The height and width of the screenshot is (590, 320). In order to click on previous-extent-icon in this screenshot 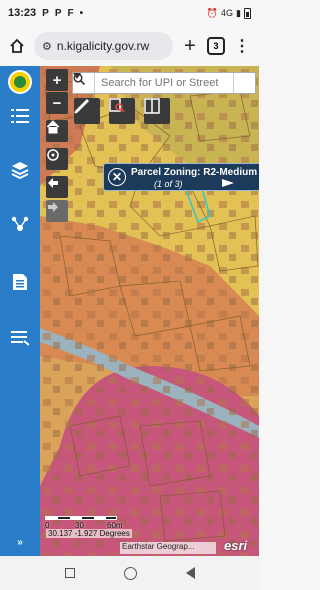, I will do `click(57, 187)`.